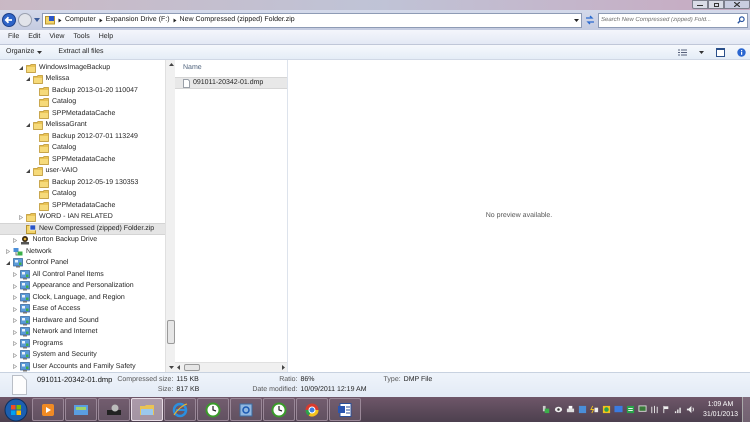 This screenshot has height=422, width=750. I want to click on chrome-icon, so click(312, 410).